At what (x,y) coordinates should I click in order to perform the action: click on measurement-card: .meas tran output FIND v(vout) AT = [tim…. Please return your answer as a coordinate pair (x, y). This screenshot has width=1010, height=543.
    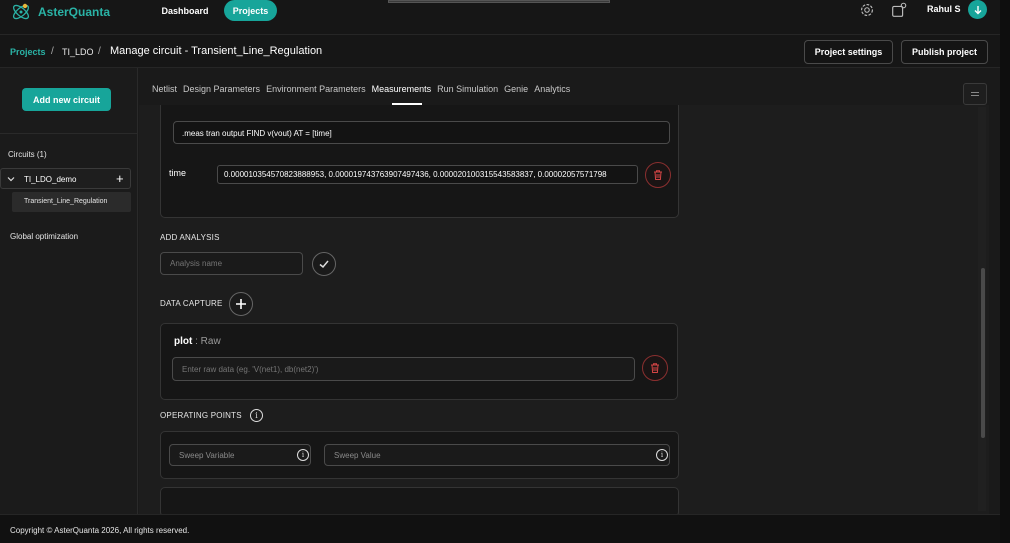
    Looking at the image, I should click on (419, 161).